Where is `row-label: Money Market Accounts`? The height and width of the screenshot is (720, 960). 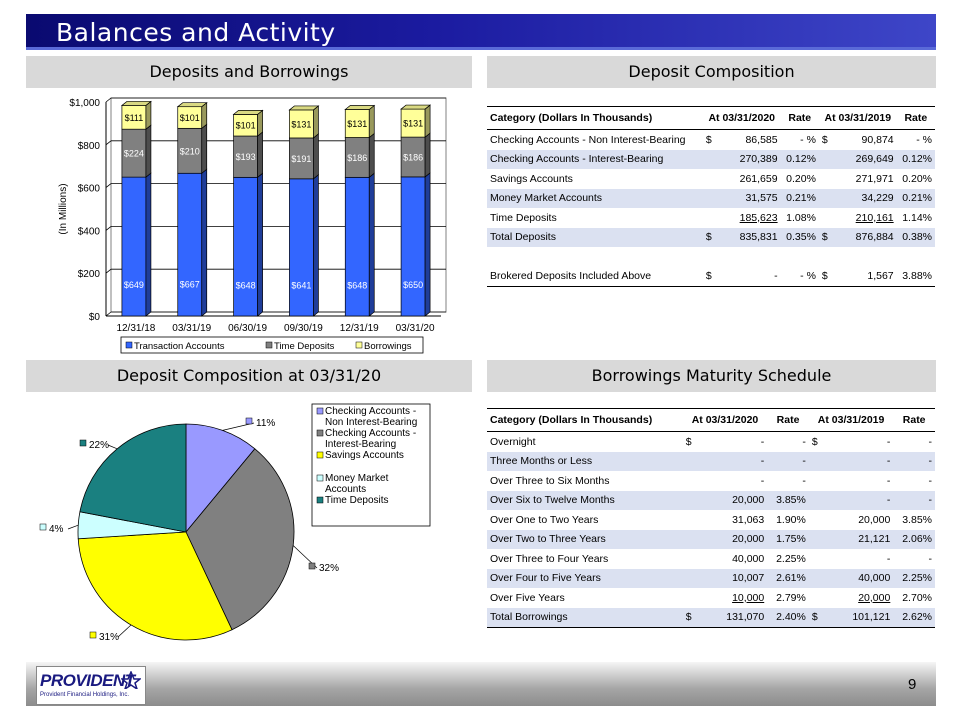 row-label: Money Market Accounts is located at coordinates (595, 198).